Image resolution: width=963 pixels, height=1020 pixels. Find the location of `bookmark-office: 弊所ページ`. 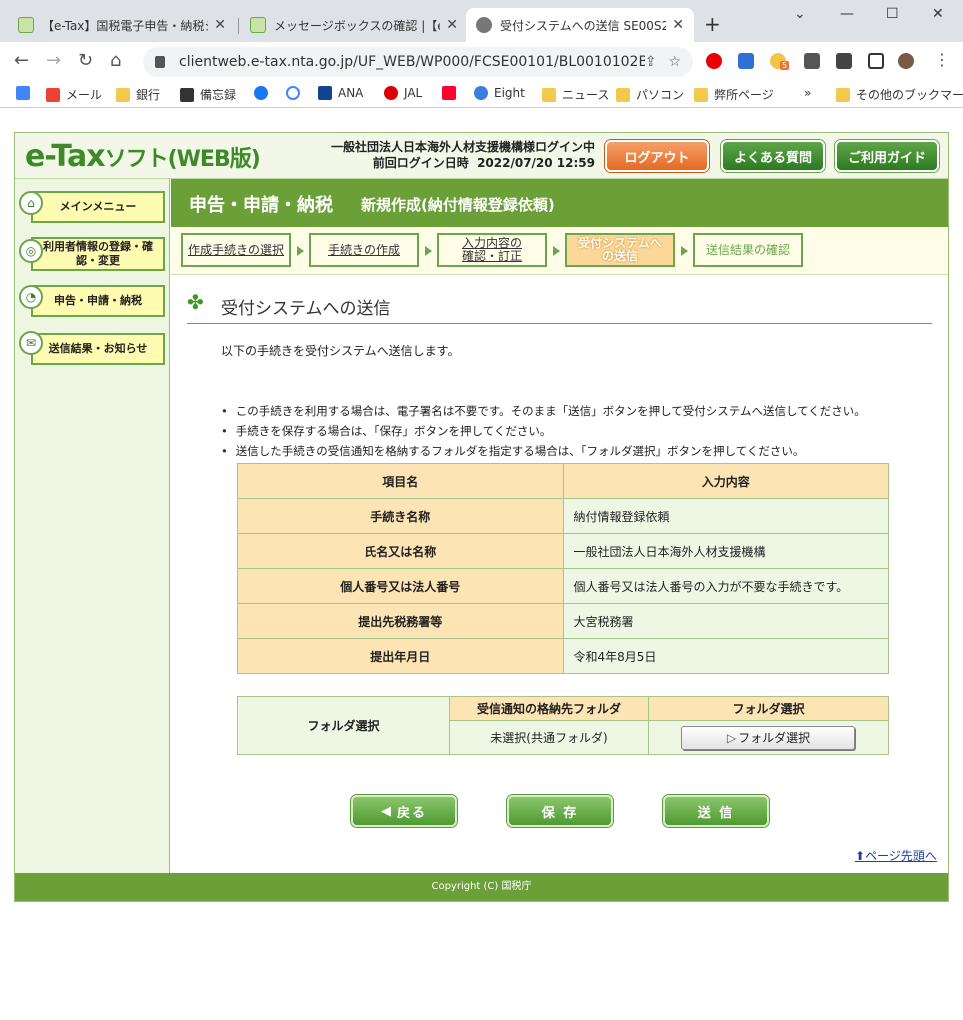

bookmark-office: 弊所ページ is located at coordinates (734, 94).